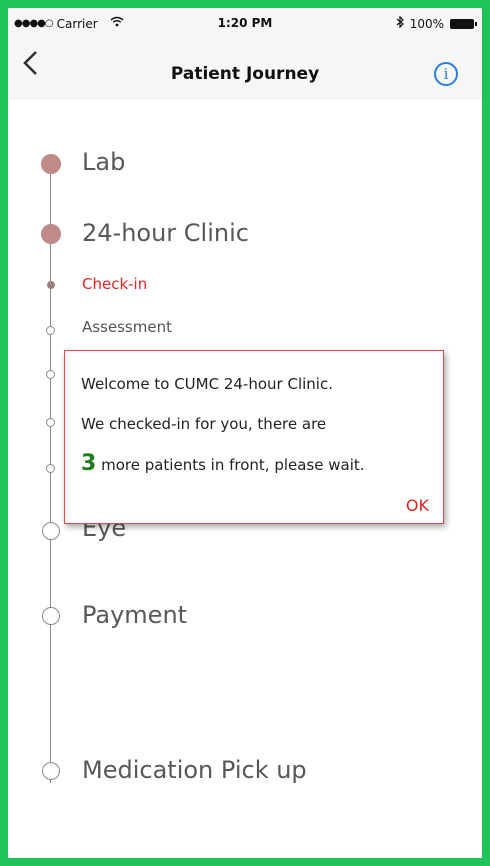  I want to click on status-bar: ●●●●○ Carrier 1:20 PM 100%, so click(245, 25).